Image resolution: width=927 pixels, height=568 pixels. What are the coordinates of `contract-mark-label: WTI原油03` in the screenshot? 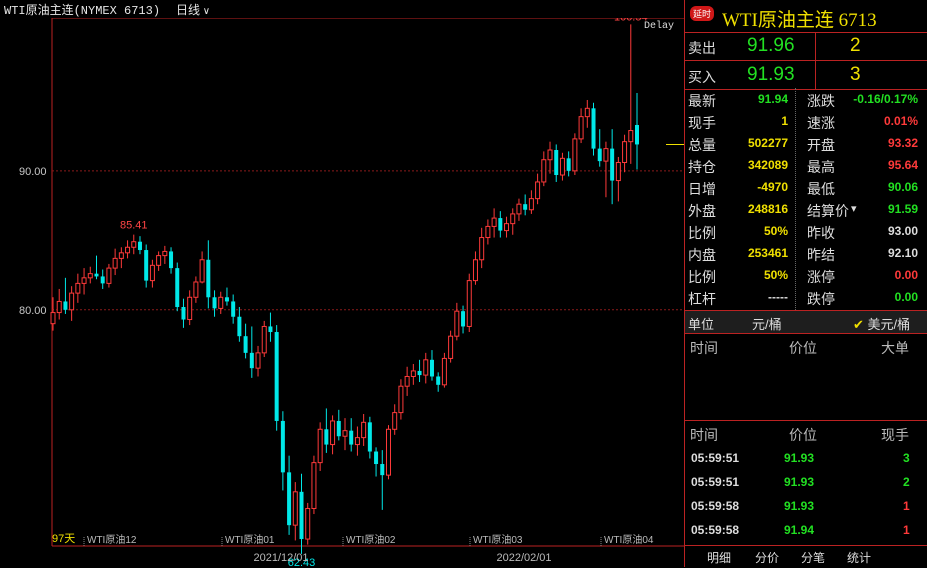 It's located at (498, 539).